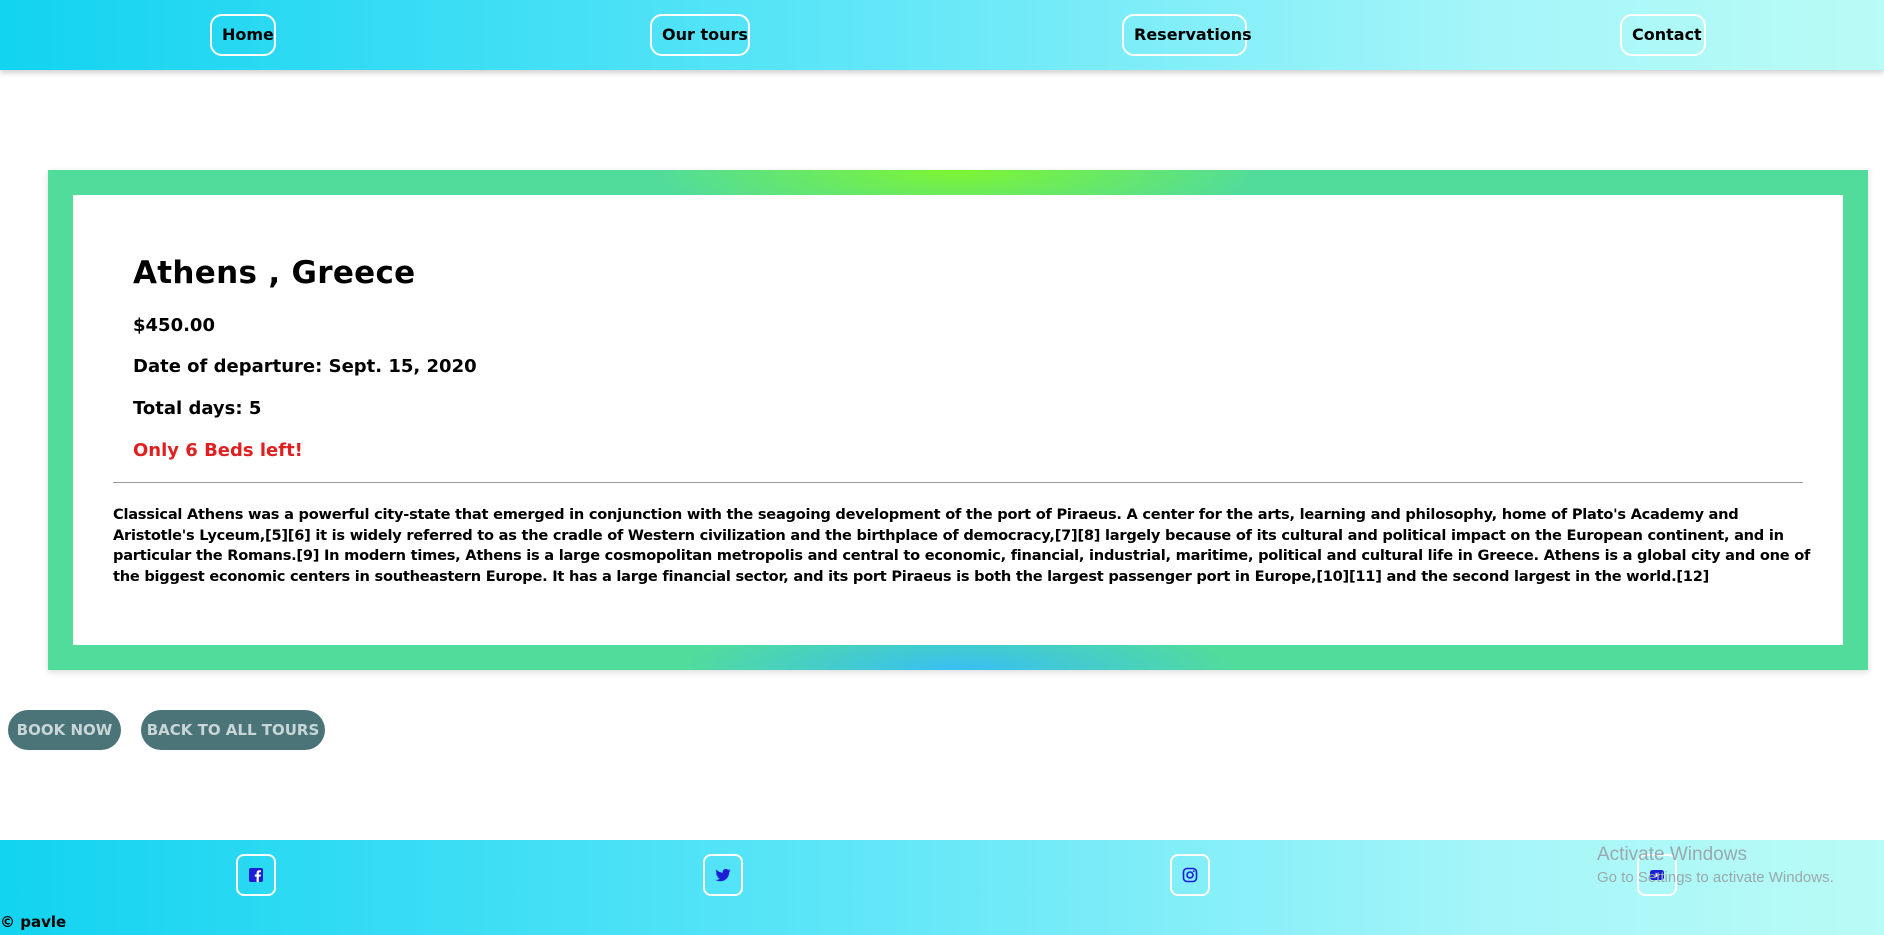 The image size is (1884, 935). What do you see at coordinates (958, 482) in the screenshot?
I see `divider` at bounding box center [958, 482].